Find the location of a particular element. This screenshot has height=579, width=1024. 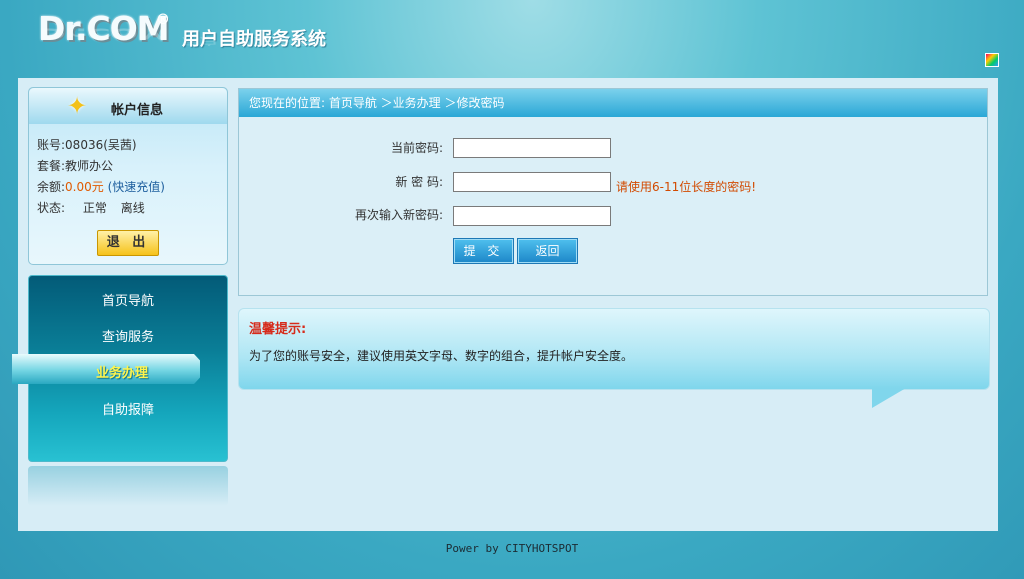

account-value: 08036(吴茜) is located at coordinates (101, 145).